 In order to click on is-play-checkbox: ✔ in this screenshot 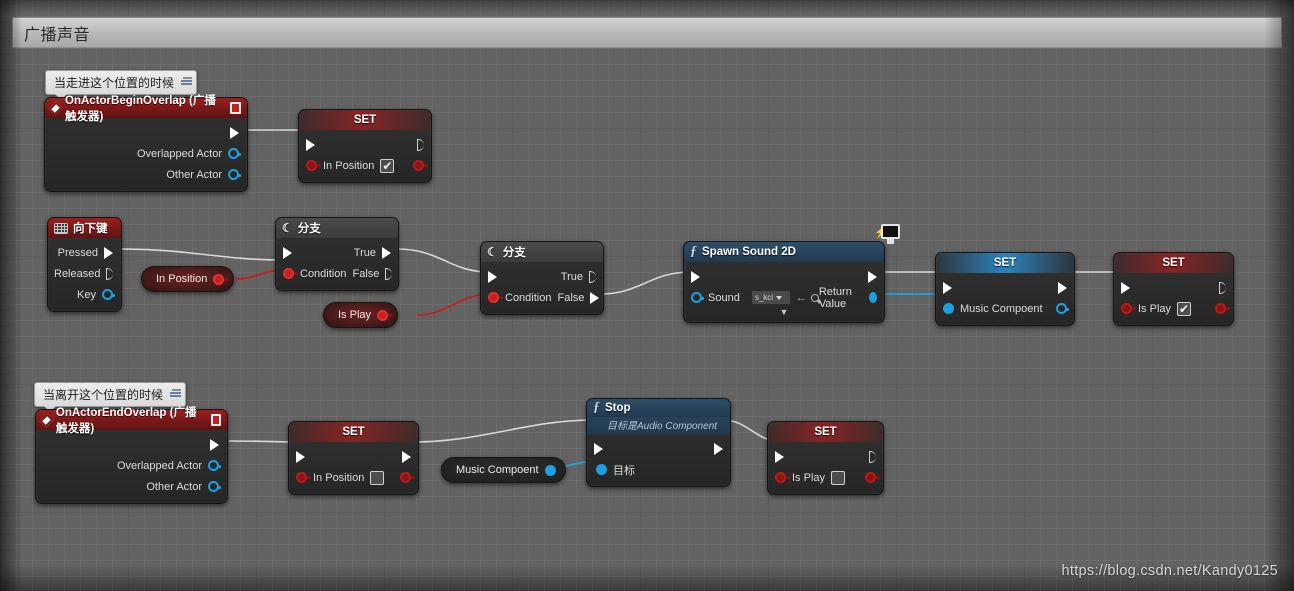, I will do `click(1184, 308)`.